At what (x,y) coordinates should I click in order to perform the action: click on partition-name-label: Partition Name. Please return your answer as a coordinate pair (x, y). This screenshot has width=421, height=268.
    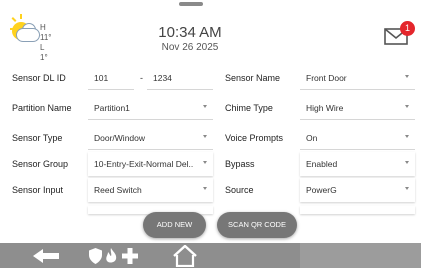
    Looking at the image, I should click on (42, 108).